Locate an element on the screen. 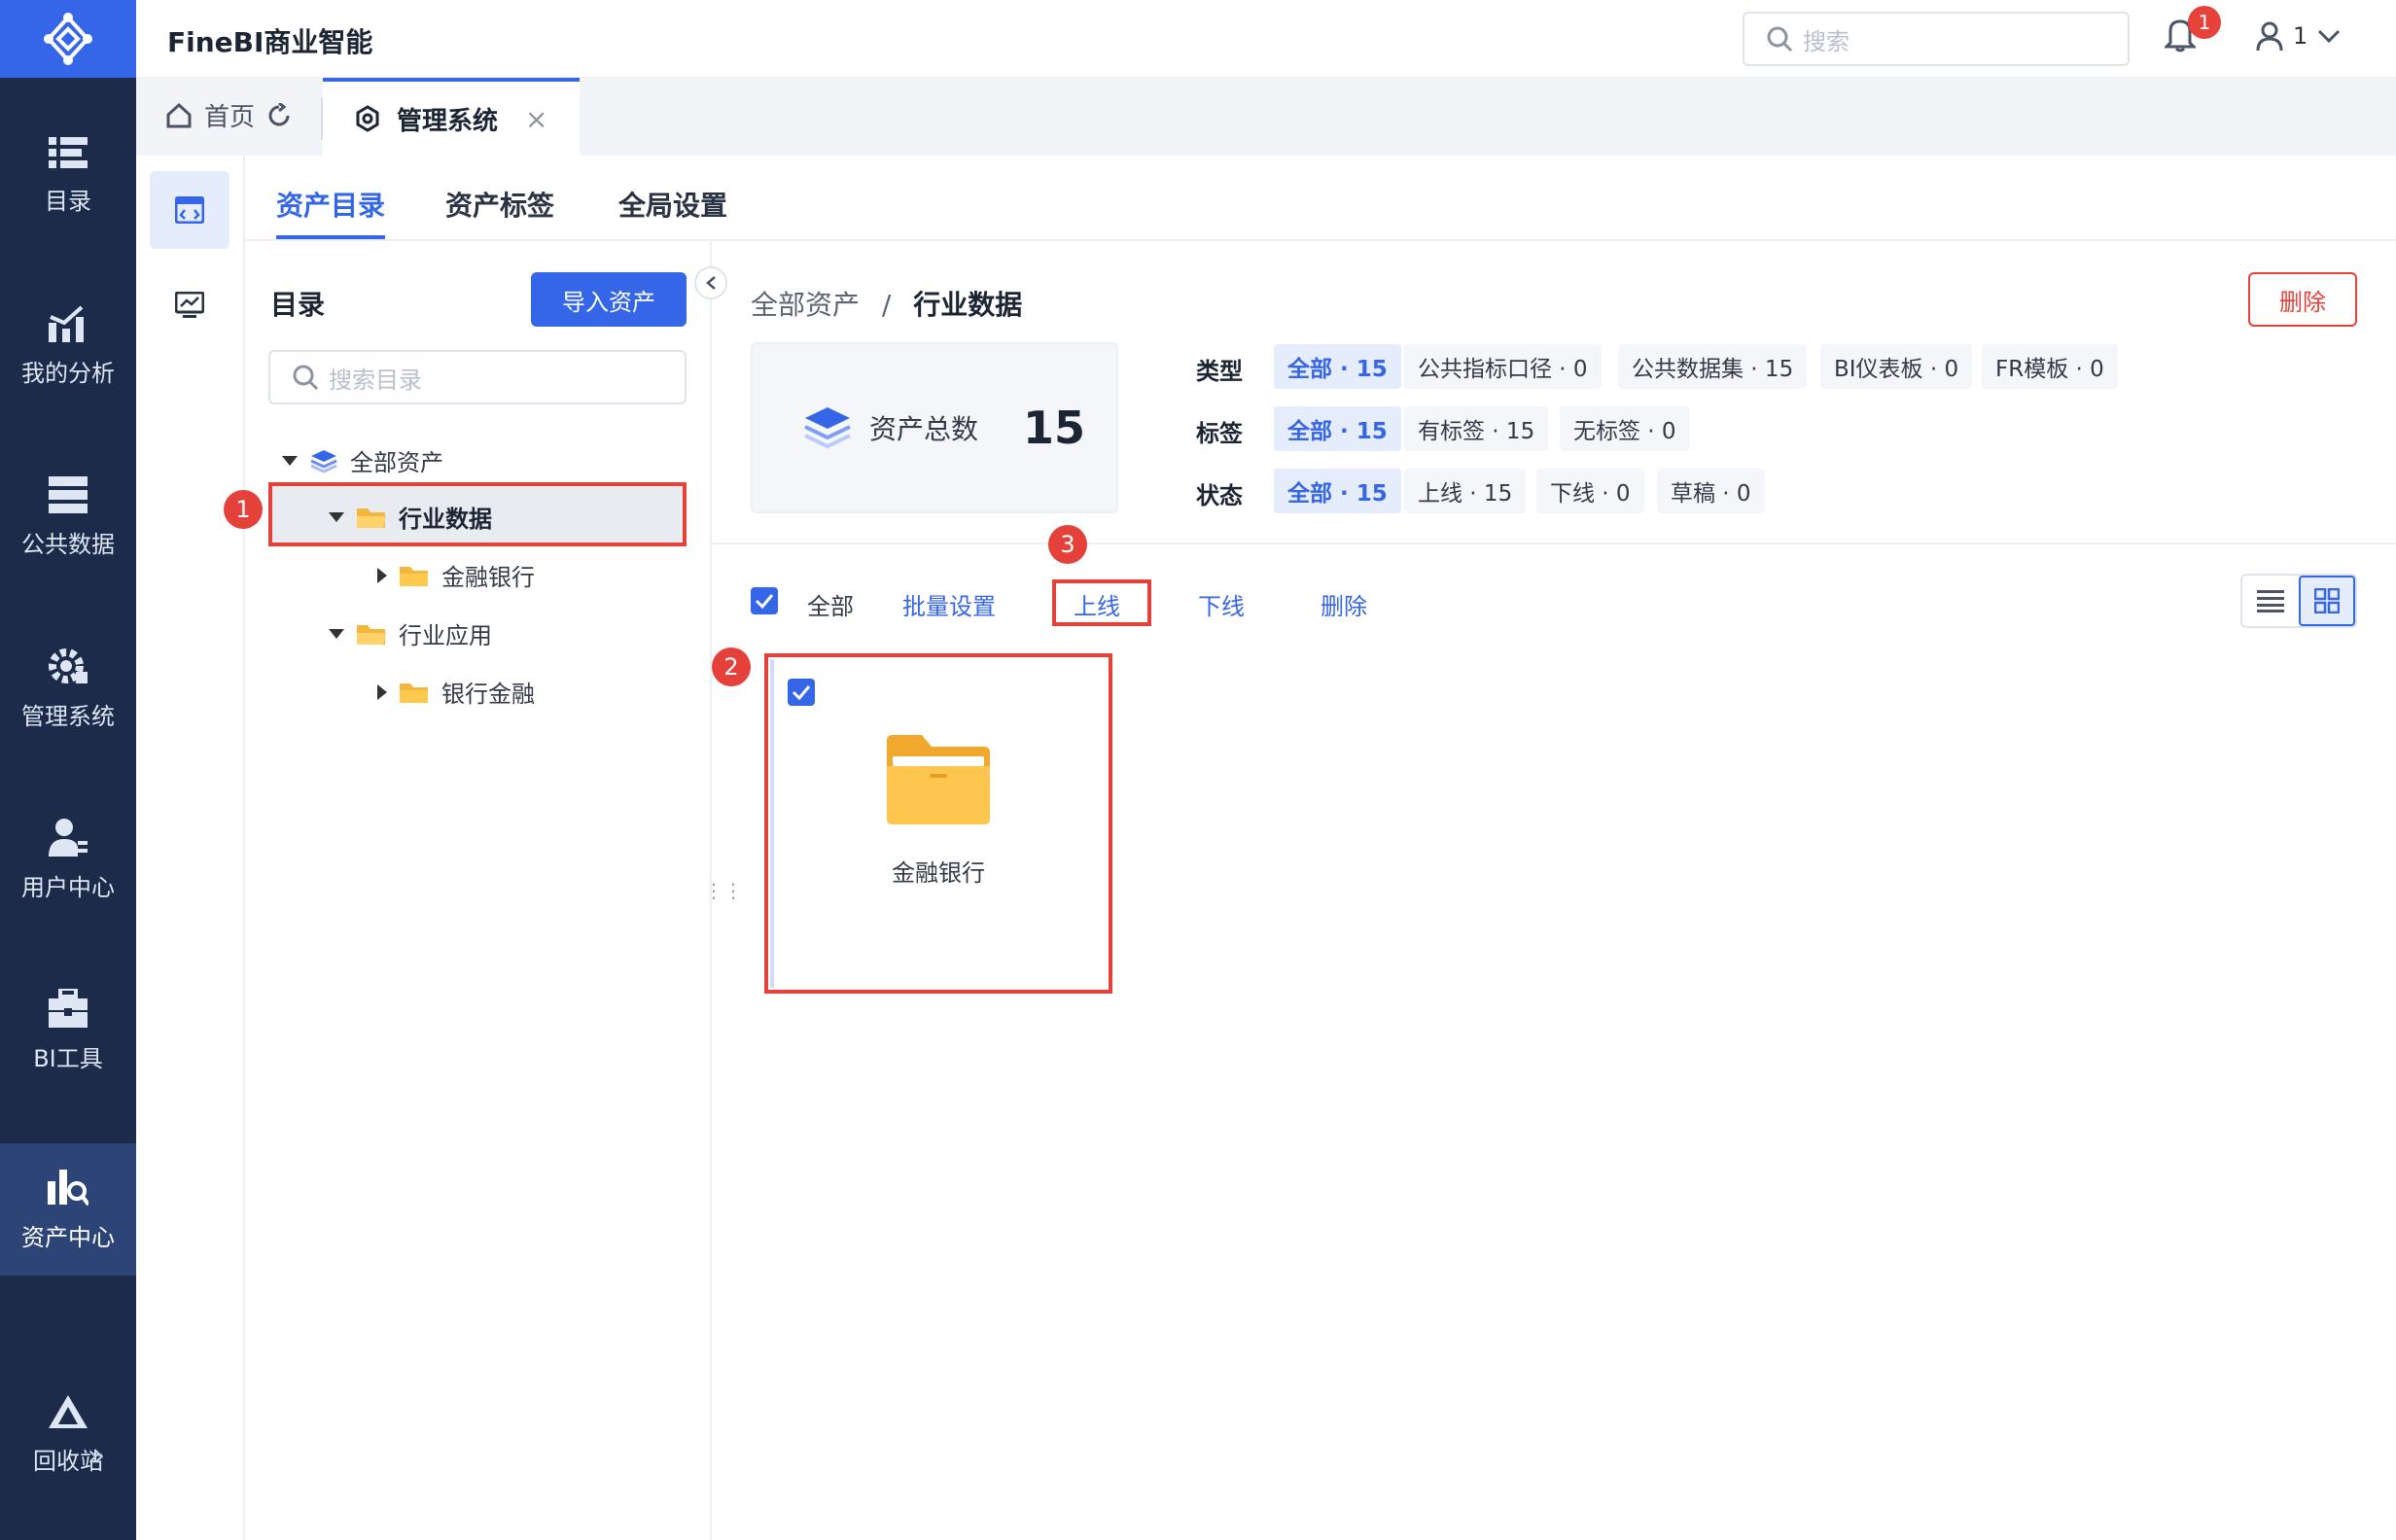  chevron-left-icon is located at coordinates (711, 283).